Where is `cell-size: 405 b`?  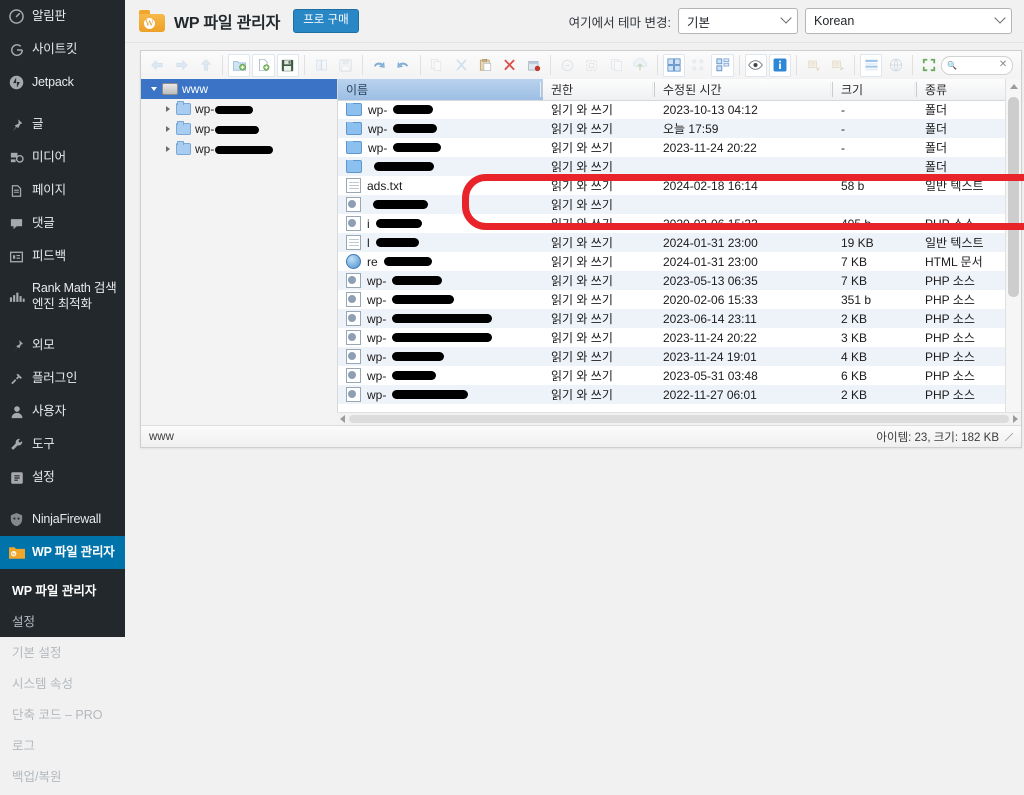 cell-size: 405 b is located at coordinates (856, 223).